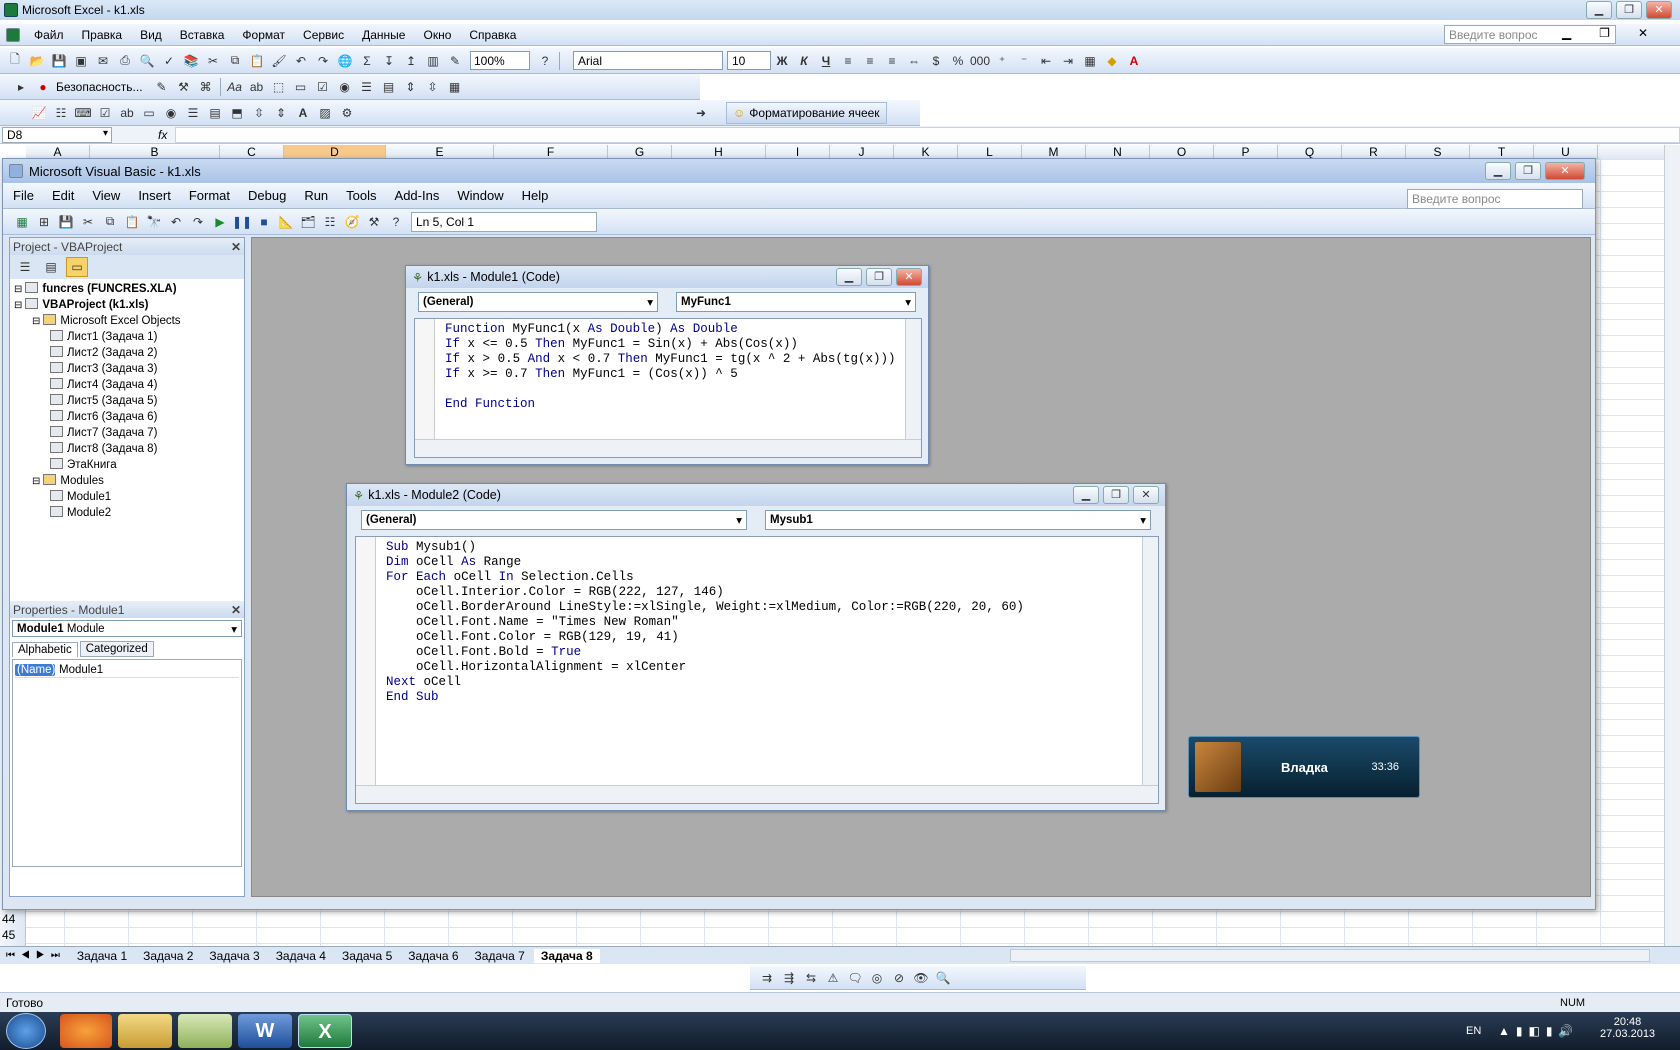 The height and width of the screenshot is (1050, 1680). Describe the element at coordinates (22, 222) in the screenshot. I see `view-excel-icon: ▦` at that location.